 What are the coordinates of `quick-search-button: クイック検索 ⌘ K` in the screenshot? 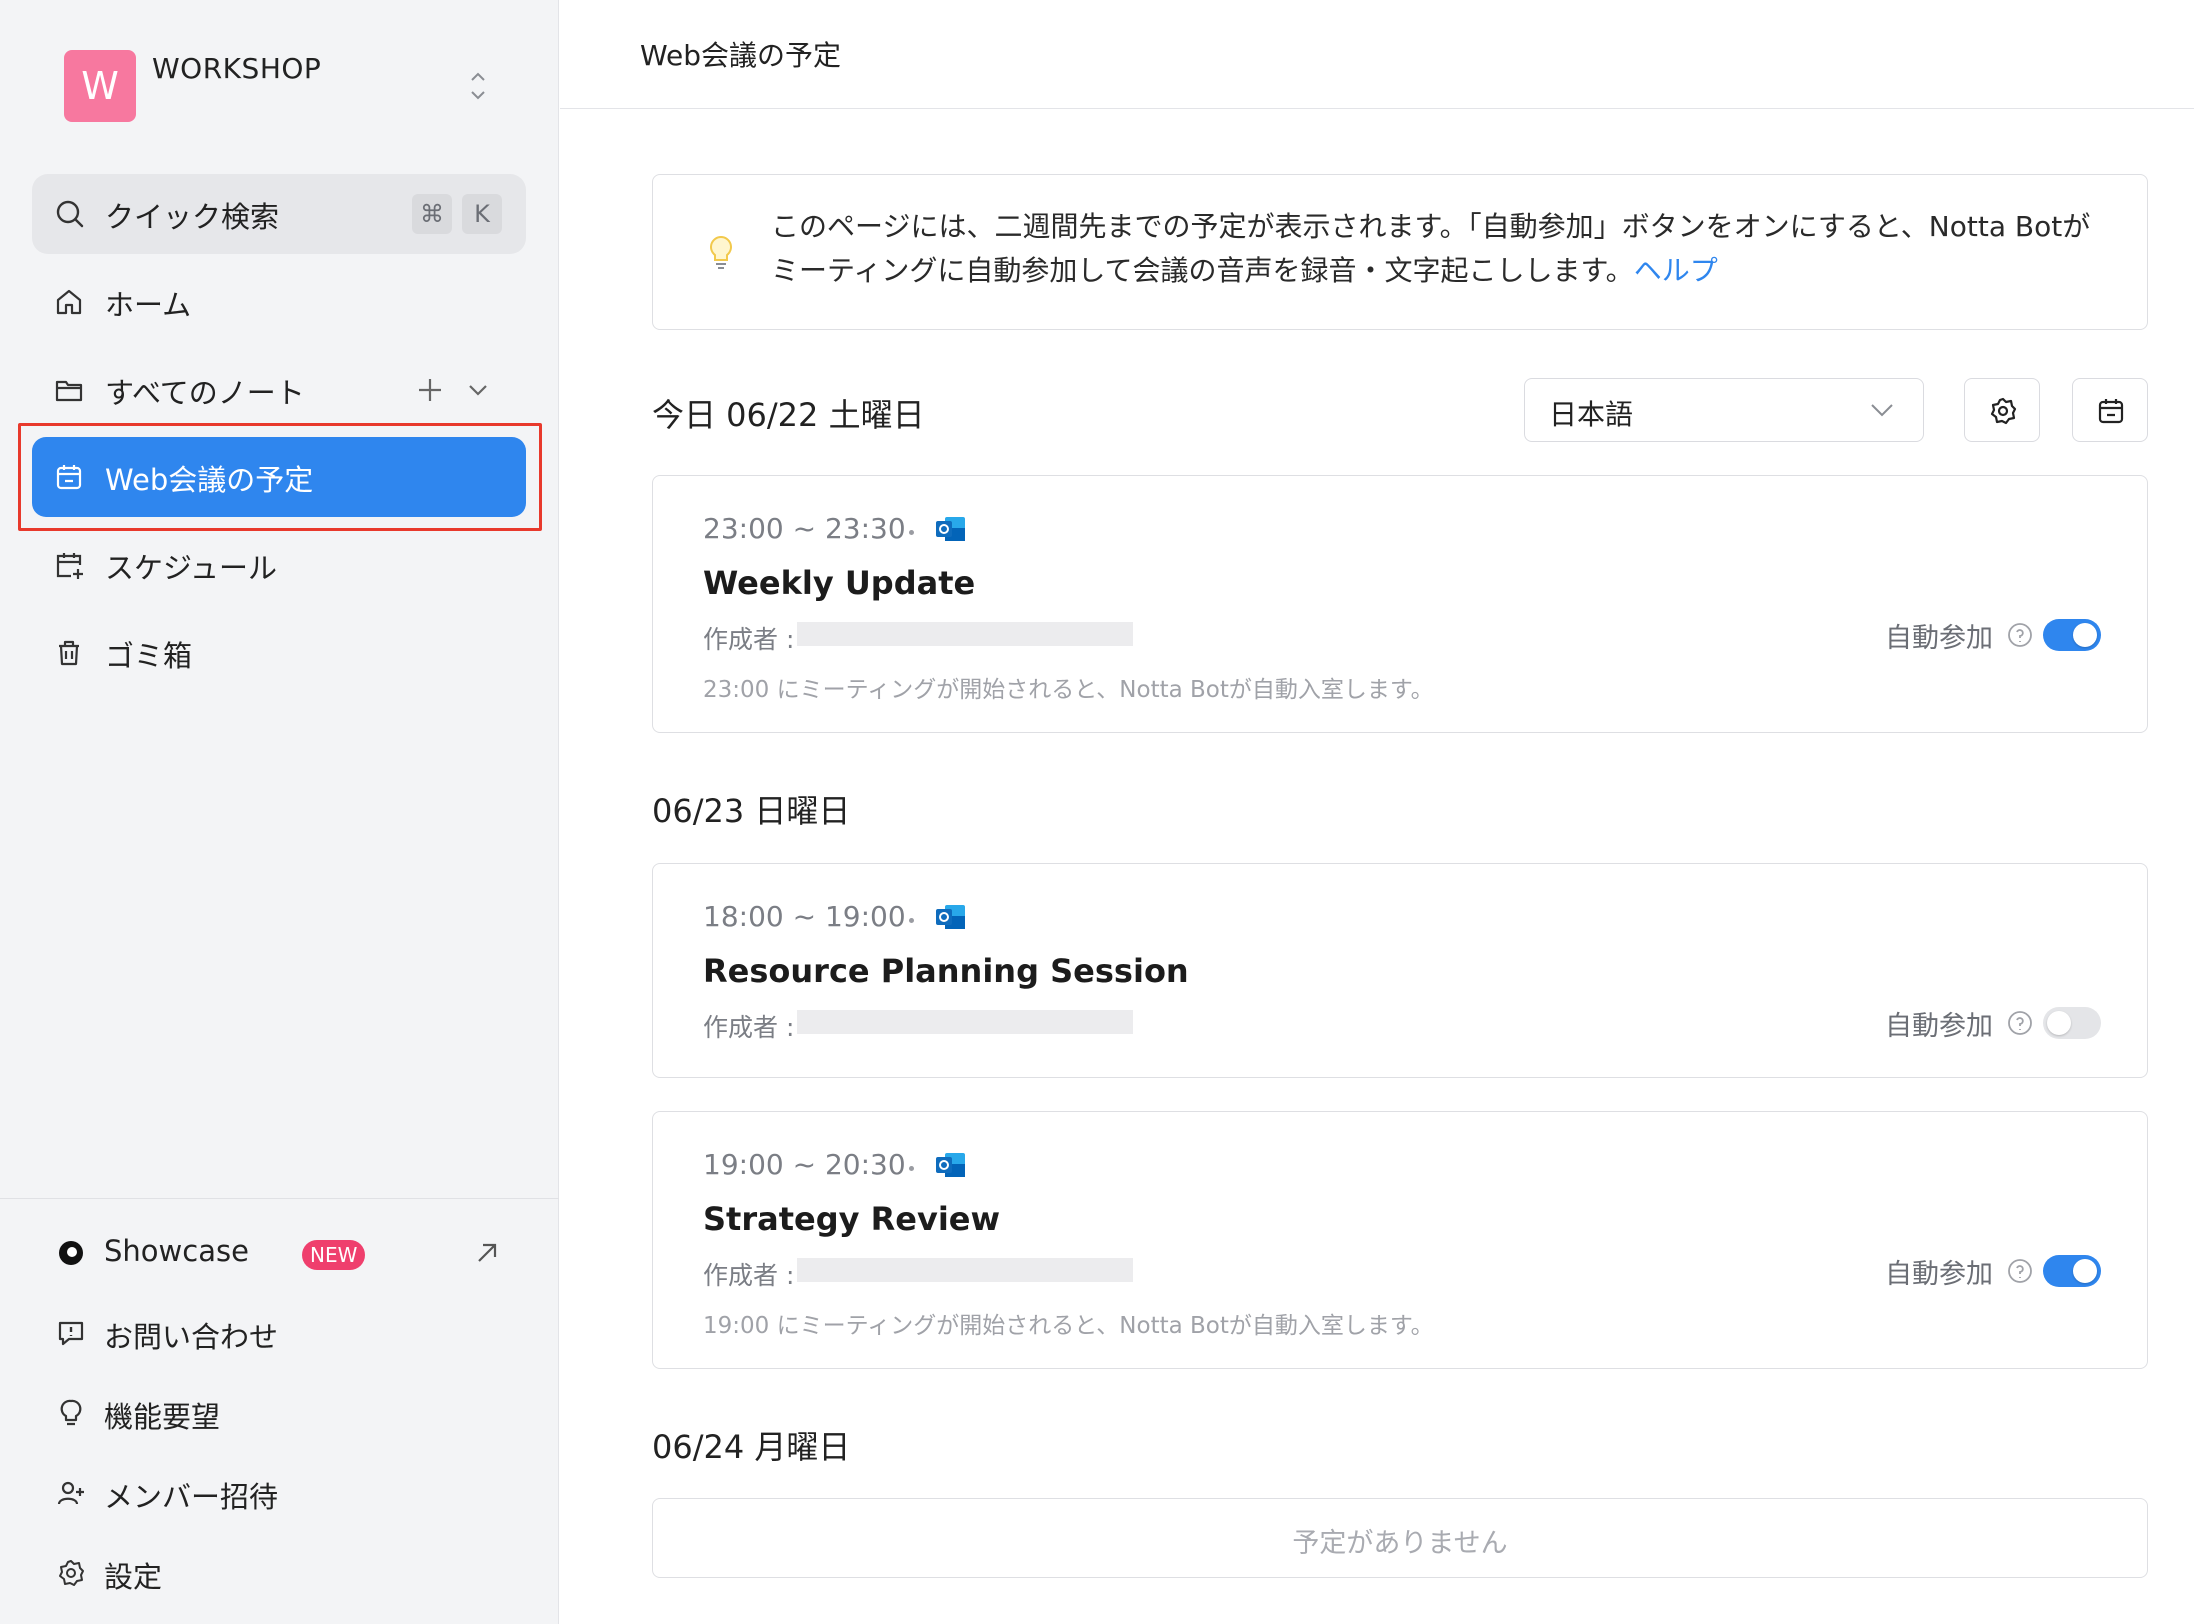 It's located at (279, 214).